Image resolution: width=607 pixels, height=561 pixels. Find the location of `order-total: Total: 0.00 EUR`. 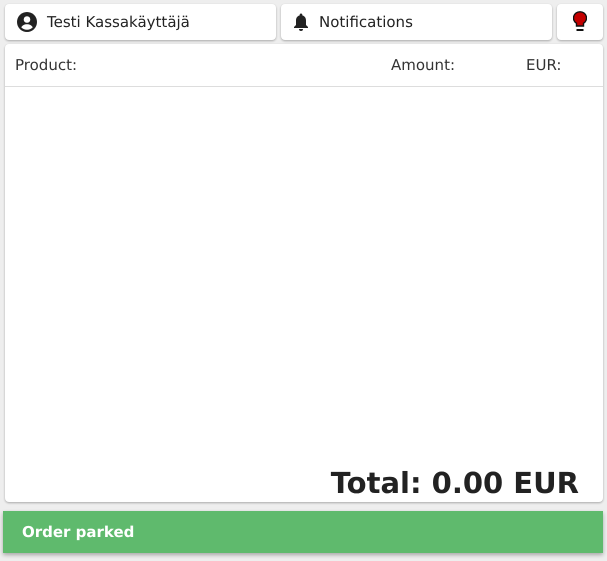

order-total: Total: 0.00 EUR is located at coordinates (455, 484).